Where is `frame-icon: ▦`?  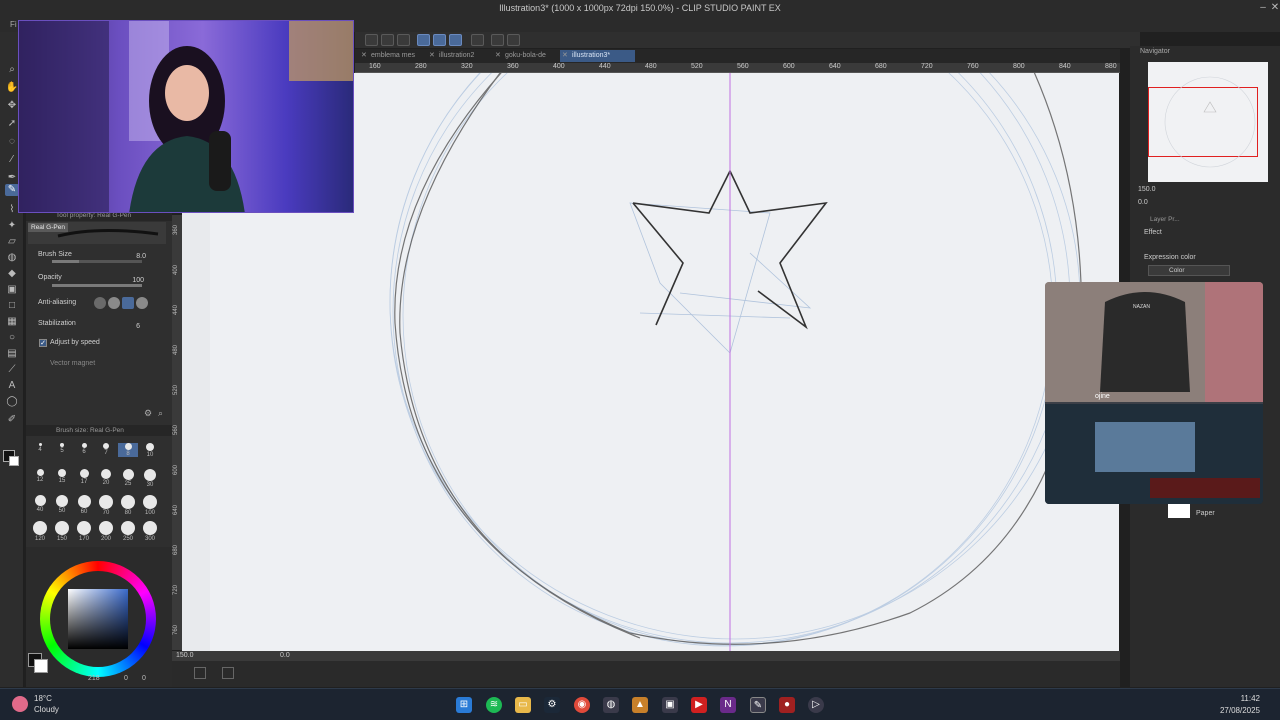
frame-icon: ▦ is located at coordinates (12, 322).